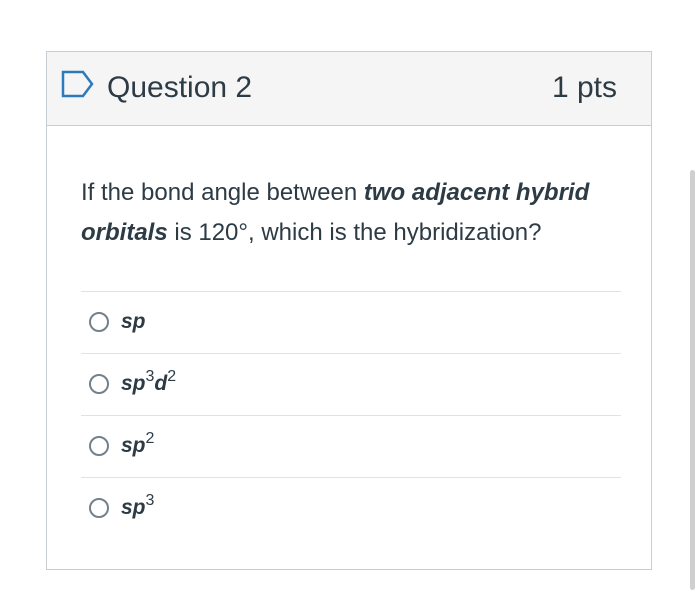 Image resolution: width=700 pixels, height=590 pixels. What do you see at coordinates (180, 87) in the screenshot?
I see `question-title: Question 2` at bounding box center [180, 87].